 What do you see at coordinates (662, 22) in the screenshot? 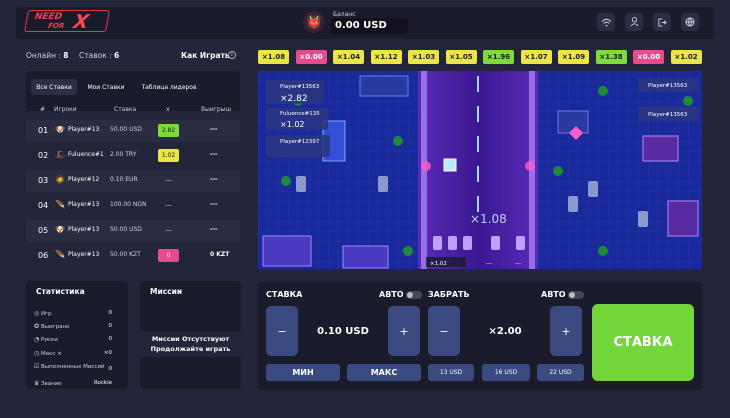
I see `logout-icon` at bounding box center [662, 22].